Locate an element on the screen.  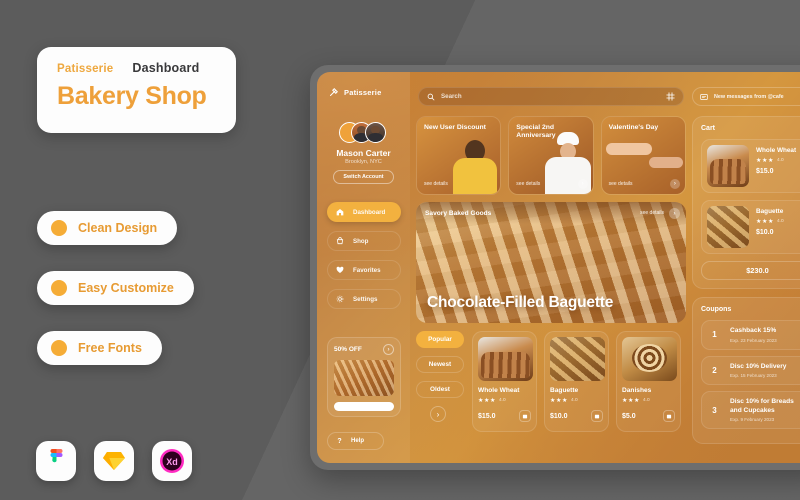
feature-badge-free-fonts: Free Fonts is located at coordinates (99, 348).